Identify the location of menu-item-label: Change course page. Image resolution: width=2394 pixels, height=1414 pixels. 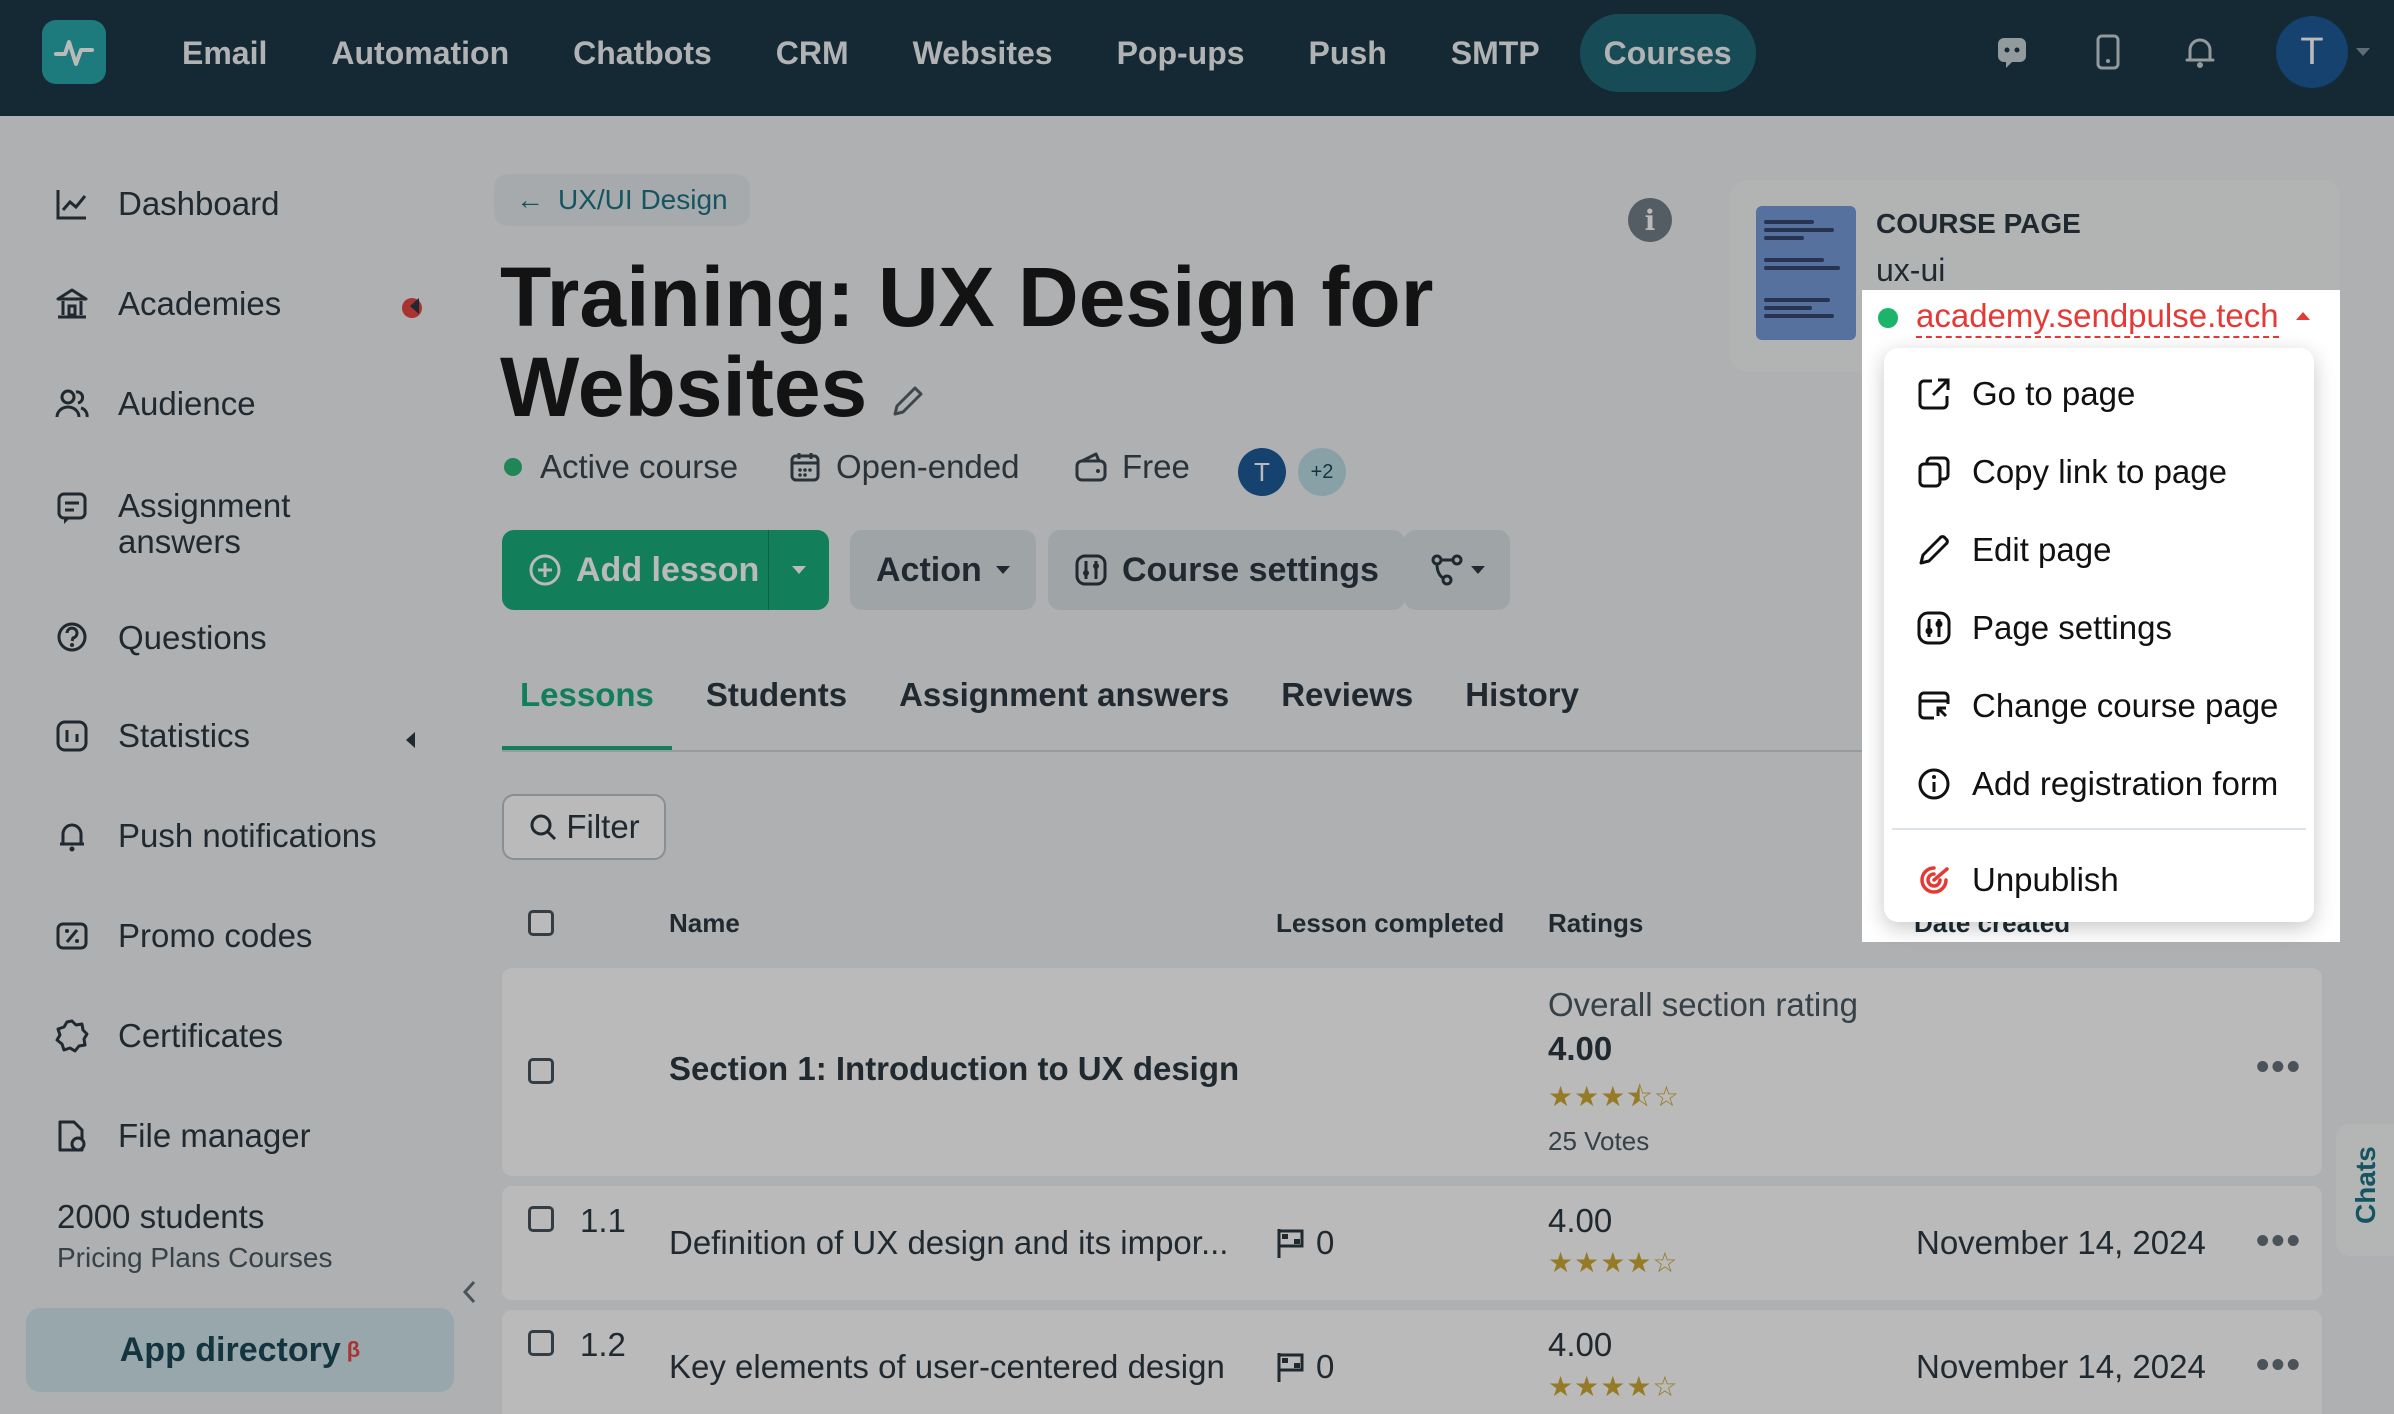
(2125, 705).